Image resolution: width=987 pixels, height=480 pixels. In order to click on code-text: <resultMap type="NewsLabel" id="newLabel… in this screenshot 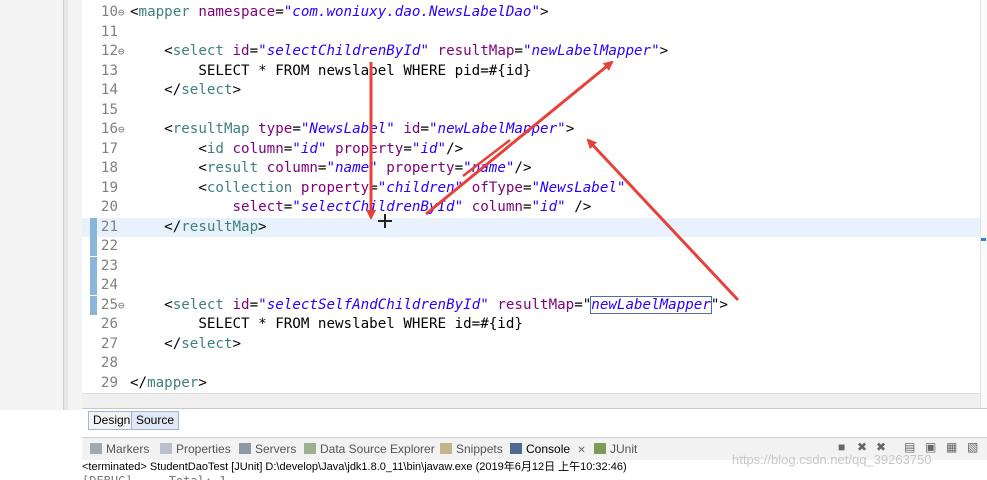, I will do `click(352, 129)`.